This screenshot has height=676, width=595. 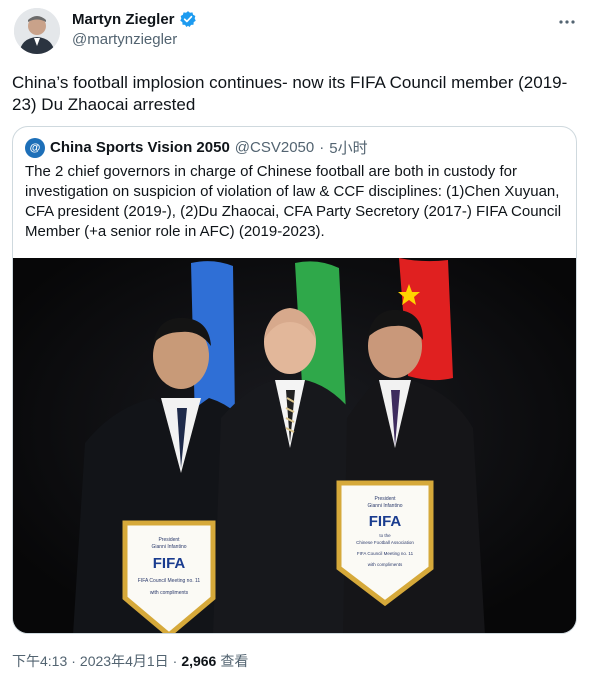 I want to click on pennant-left-line3: FIFA Council Meeting no. 11, so click(x=169, y=581).